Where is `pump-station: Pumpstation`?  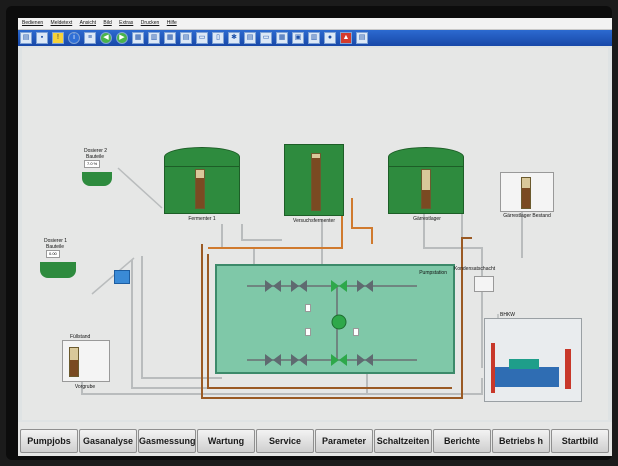 pump-station: Pumpstation is located at coordinates (335, 319).